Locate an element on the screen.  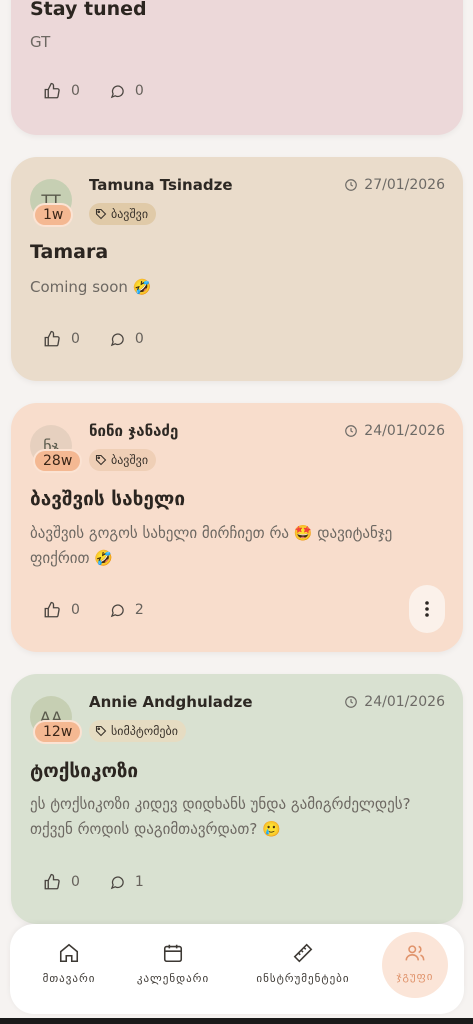
comment-count: 2 is located at coordinates (139, 610).